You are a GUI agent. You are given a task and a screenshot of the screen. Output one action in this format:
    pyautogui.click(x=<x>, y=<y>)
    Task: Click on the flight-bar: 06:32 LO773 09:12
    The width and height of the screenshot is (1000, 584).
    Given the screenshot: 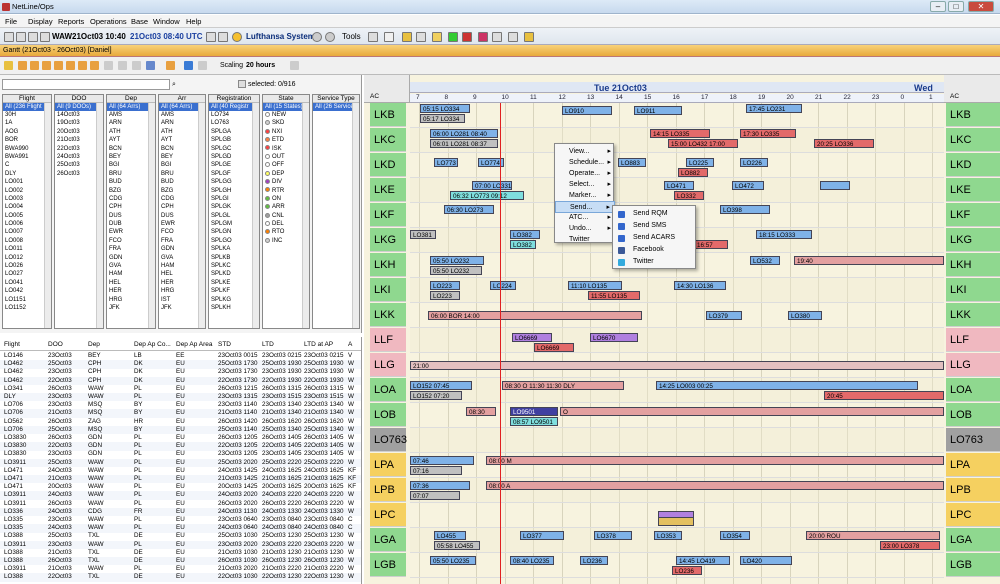 What is the action you would take?
    pyautogui.click(x=487, y=195)
    